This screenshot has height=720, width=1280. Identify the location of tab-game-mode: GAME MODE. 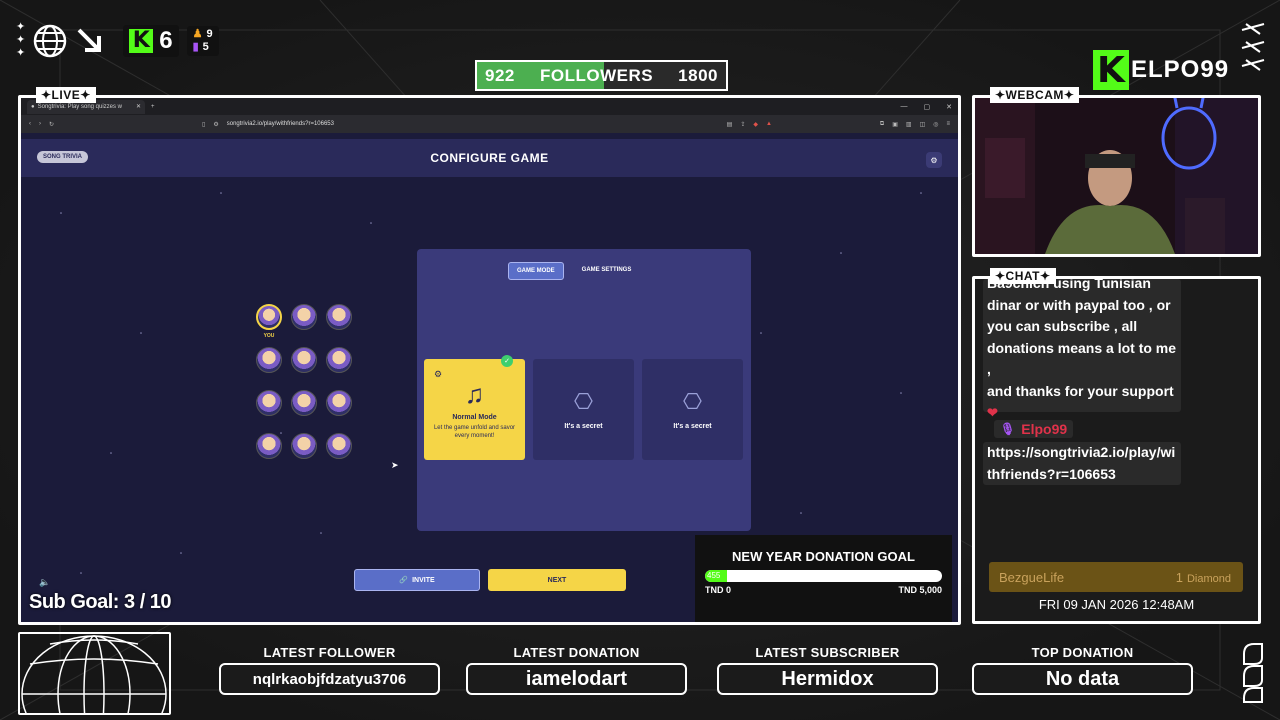
(536, 271).